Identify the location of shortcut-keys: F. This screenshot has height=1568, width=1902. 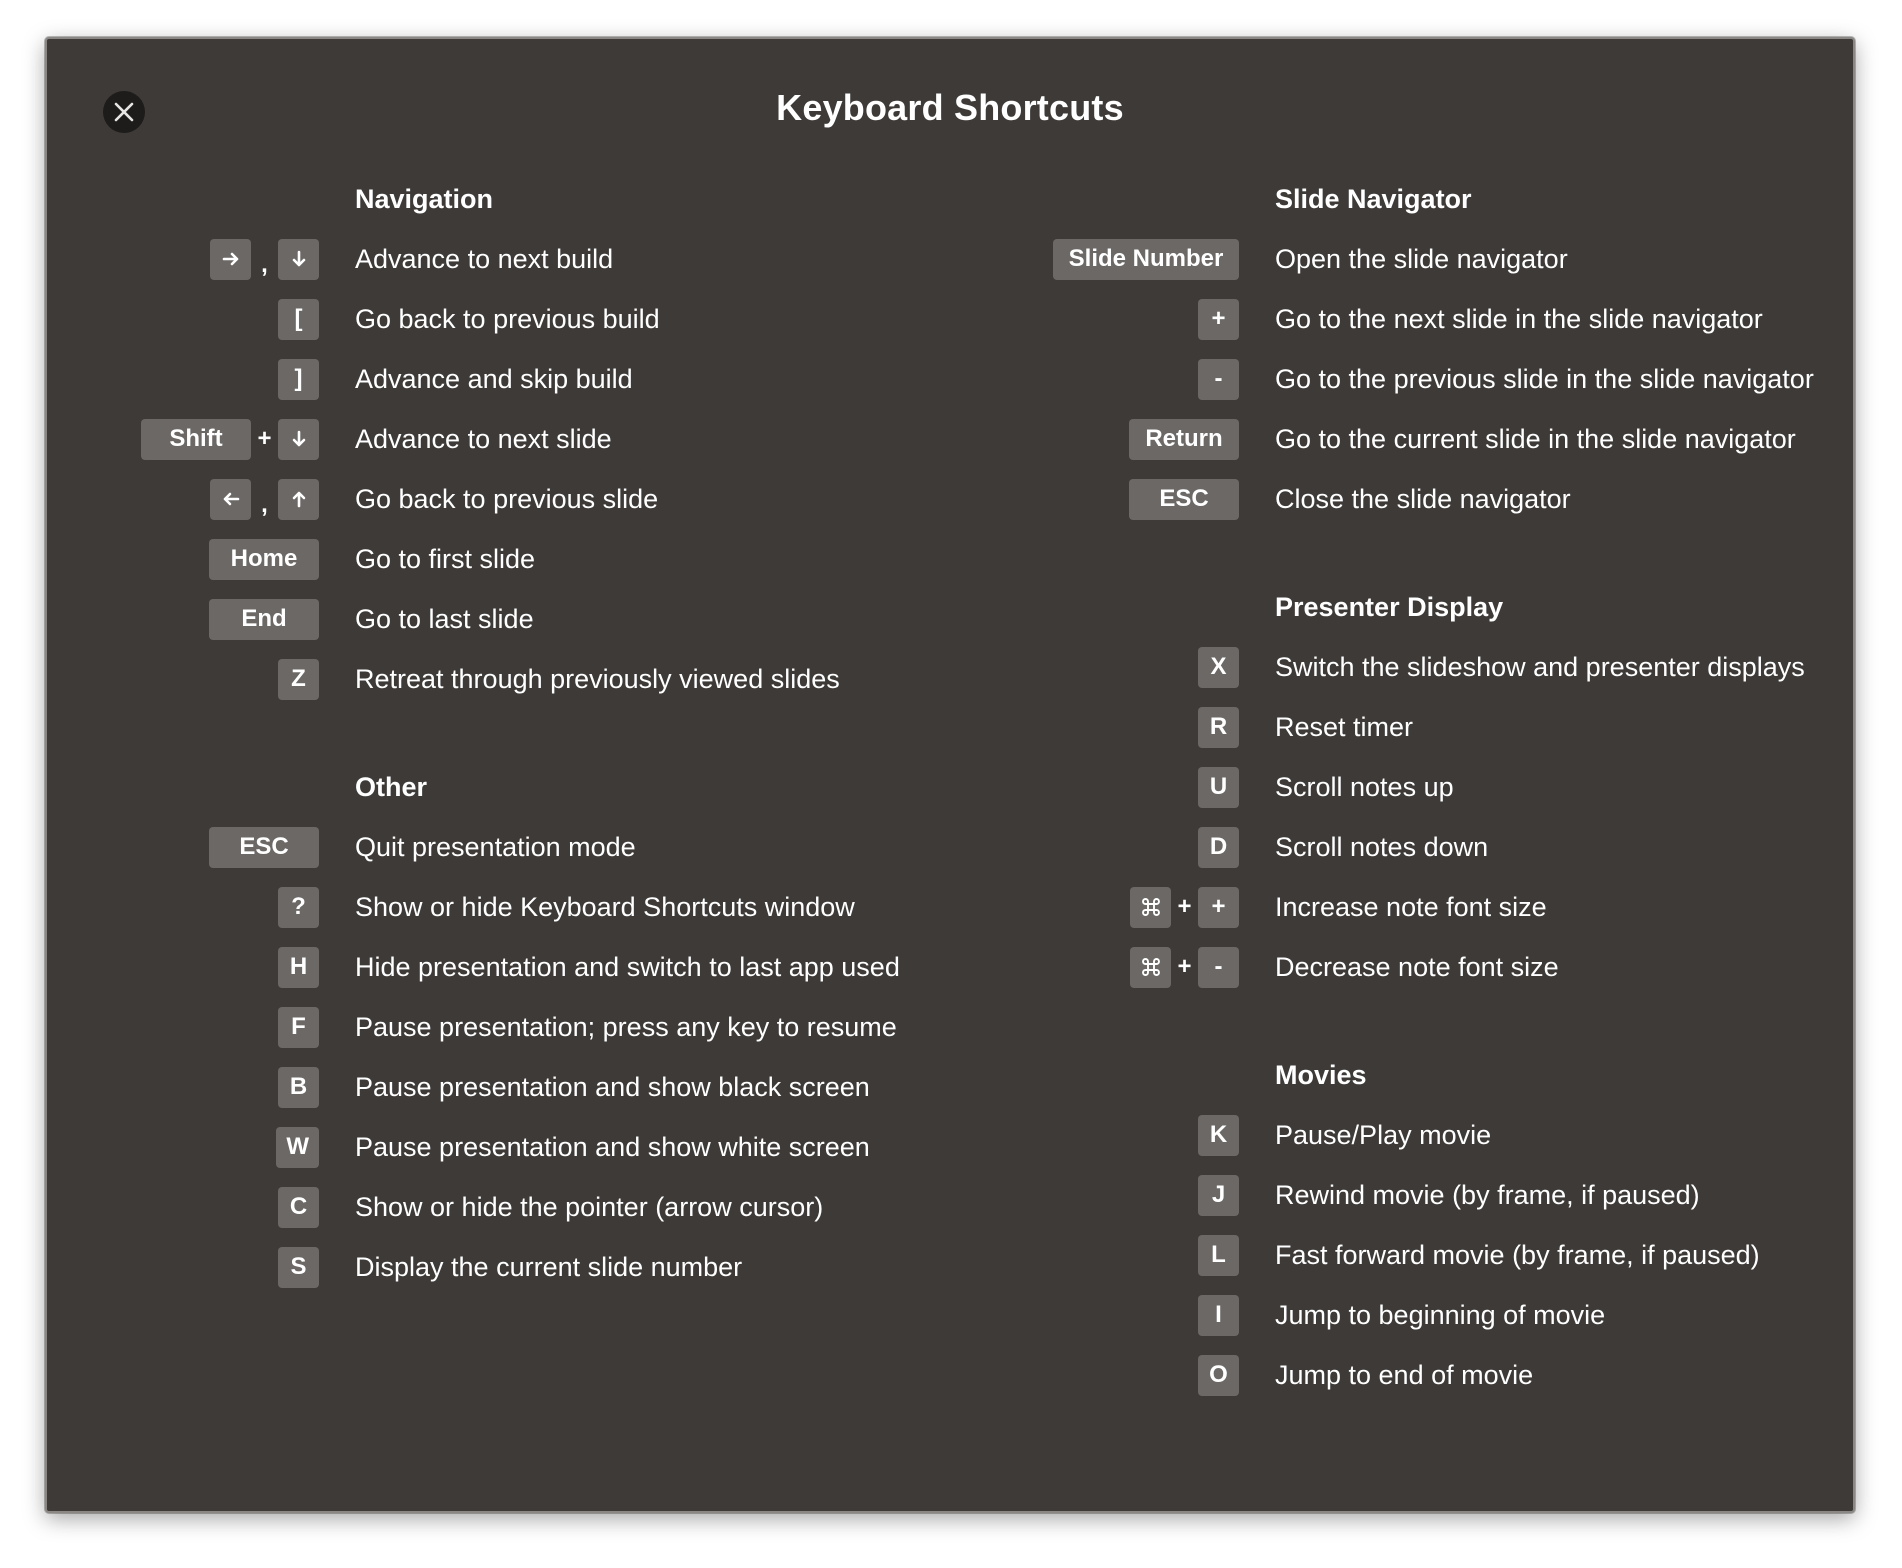
(183, 1027).